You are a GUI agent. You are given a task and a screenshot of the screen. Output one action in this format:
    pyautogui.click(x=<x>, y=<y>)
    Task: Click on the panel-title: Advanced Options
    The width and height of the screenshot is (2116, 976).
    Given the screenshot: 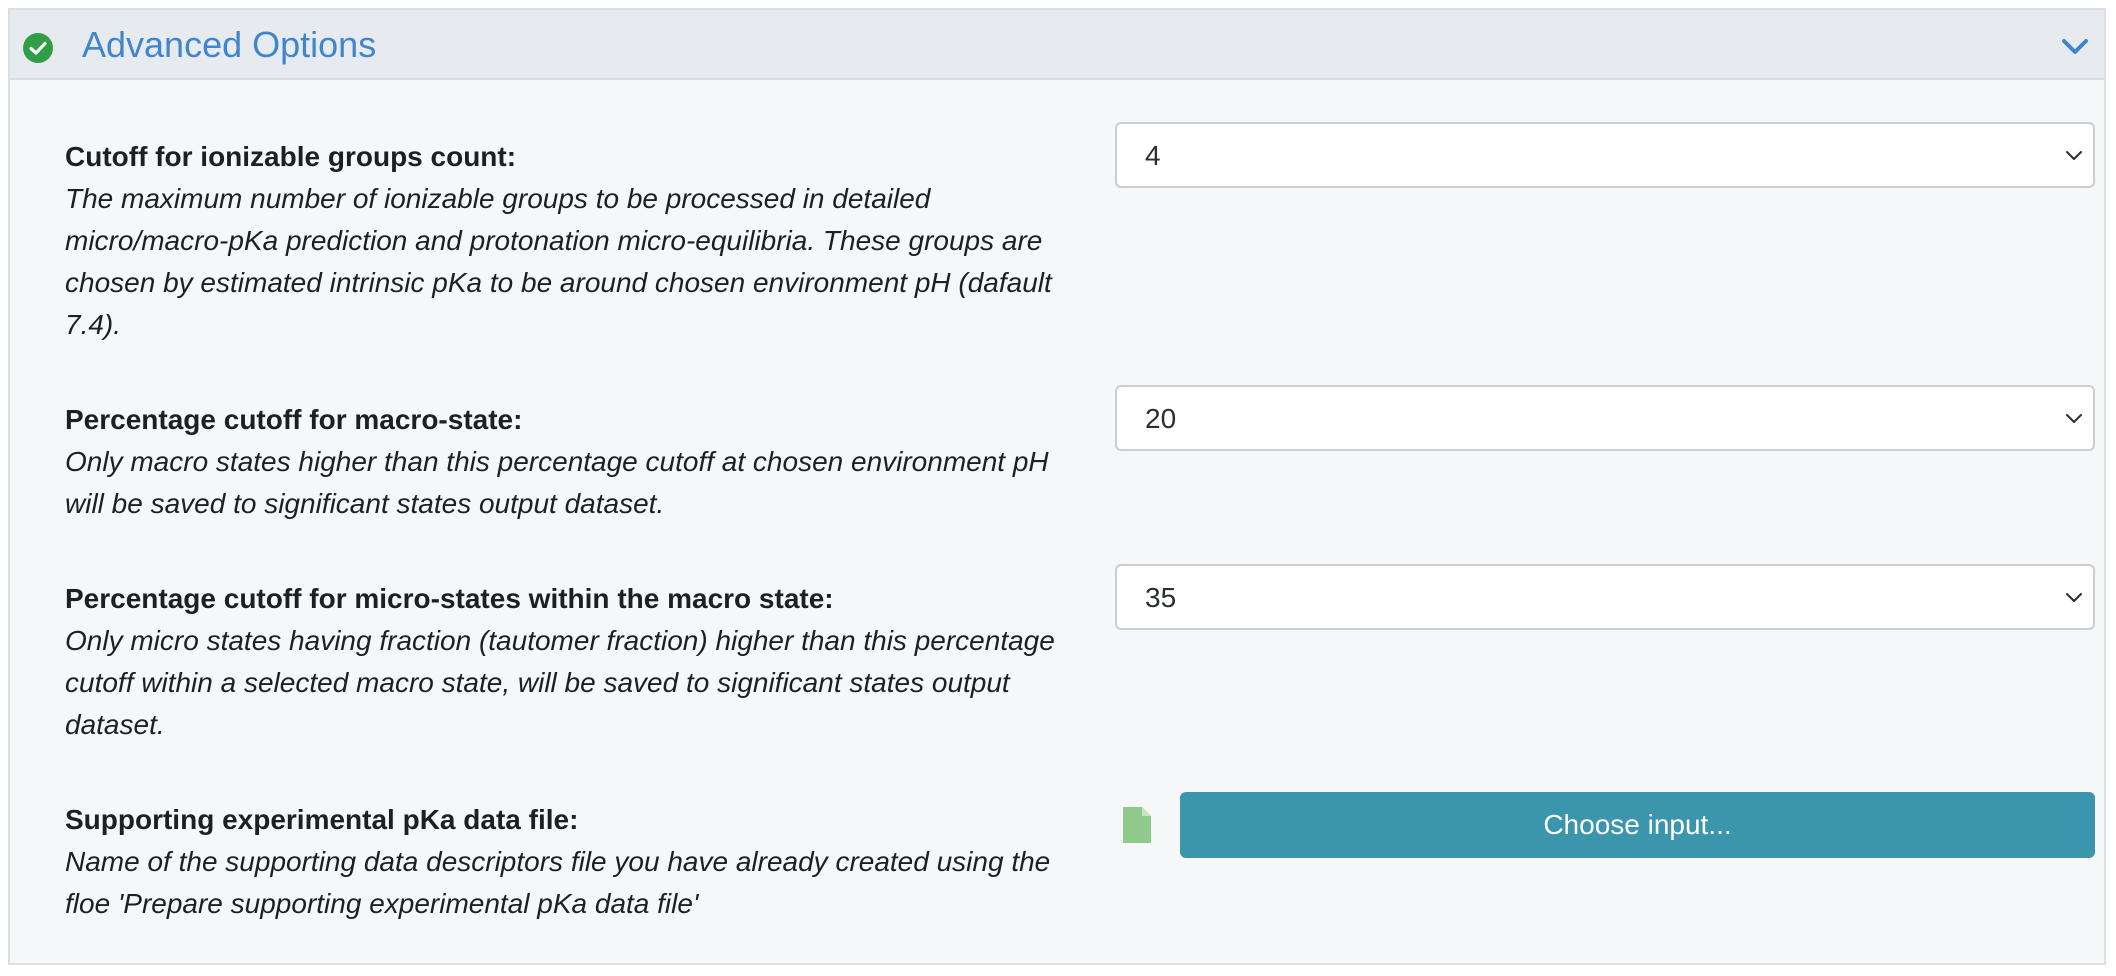 What is the action you would take?
    pyautogui.click(x=229, y=44)
    